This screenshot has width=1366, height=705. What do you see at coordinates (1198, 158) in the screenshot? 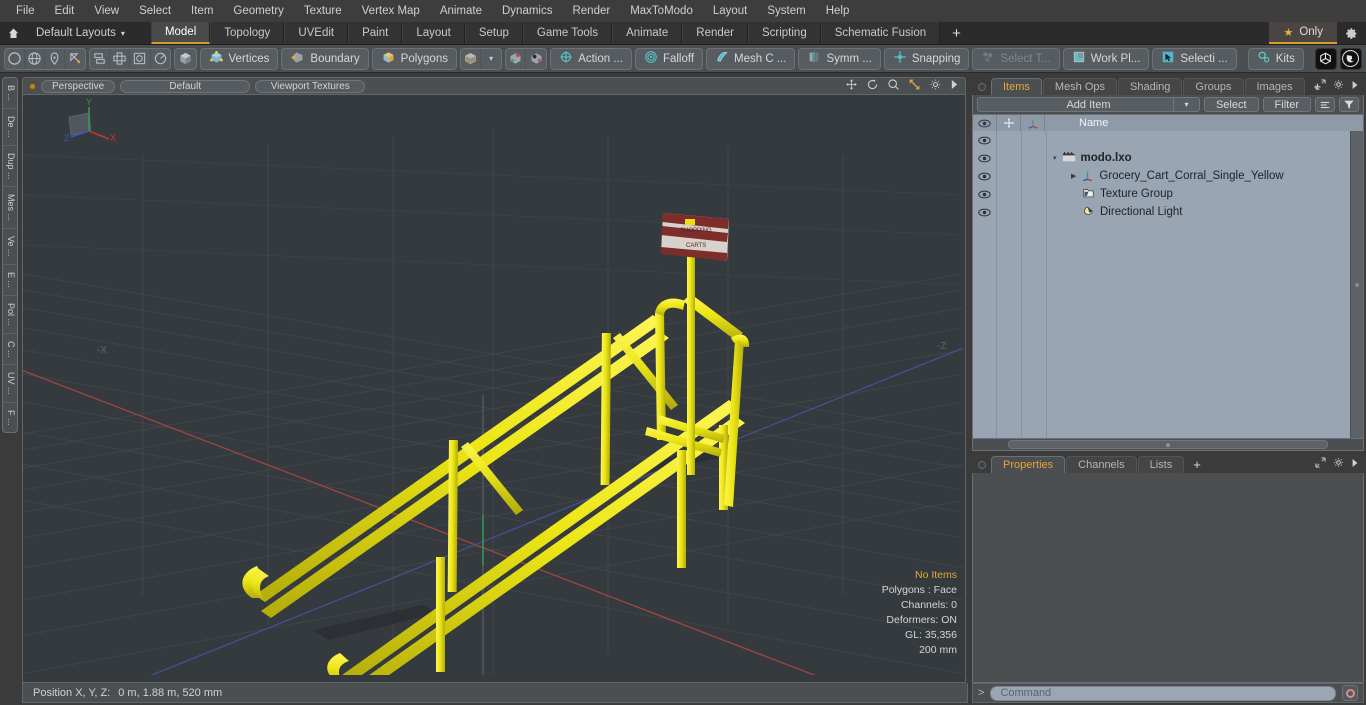
I see `table-row-scene: ▾ modo.lxo` at bounding box center [1198, 158].